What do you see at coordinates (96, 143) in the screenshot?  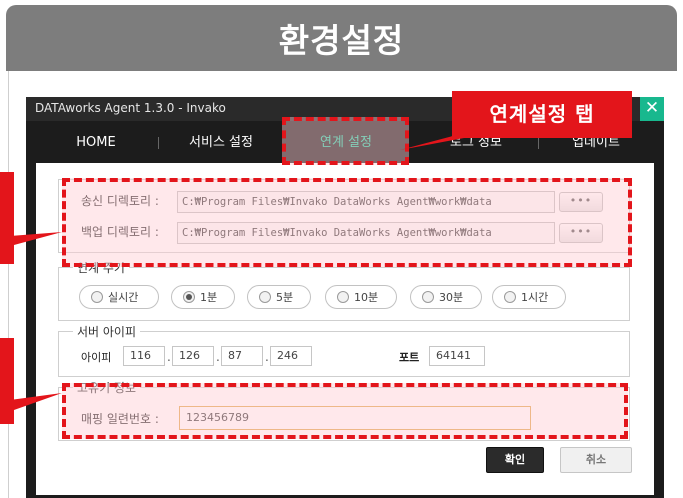 I see `tab-home: HOME` at bounding box center [96, 143].